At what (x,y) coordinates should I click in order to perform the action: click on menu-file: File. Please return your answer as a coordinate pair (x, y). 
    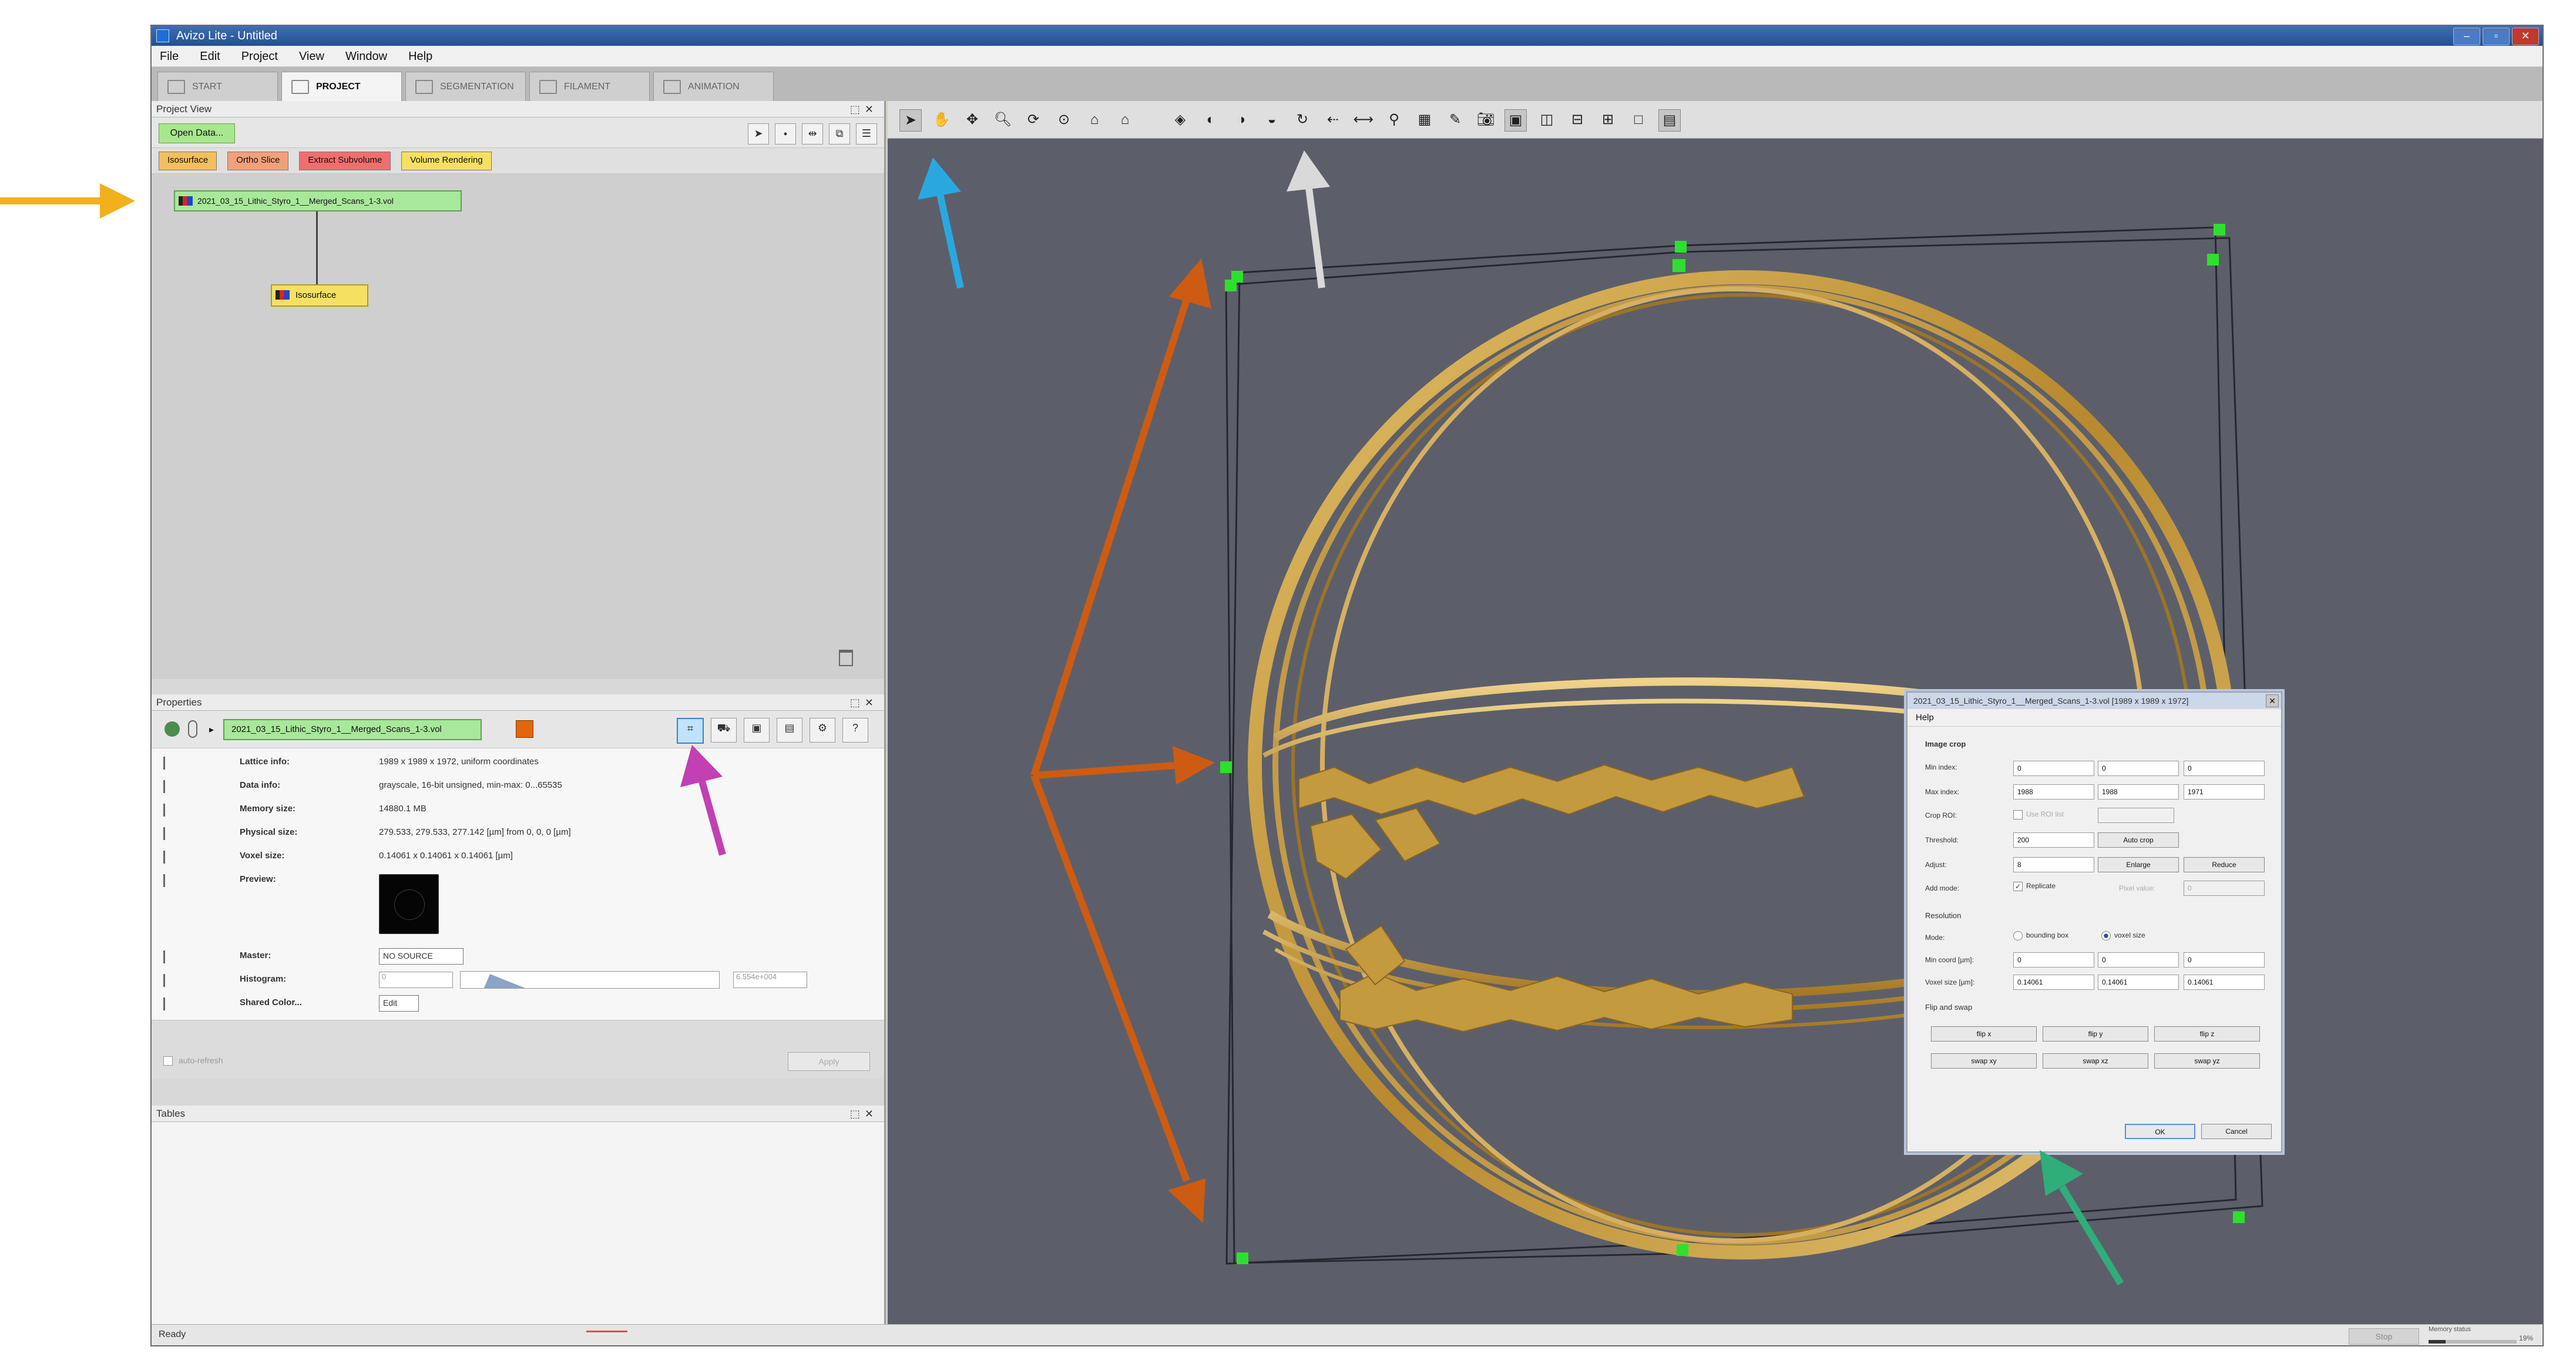
    Looking at the image, I should click on (170, 56).